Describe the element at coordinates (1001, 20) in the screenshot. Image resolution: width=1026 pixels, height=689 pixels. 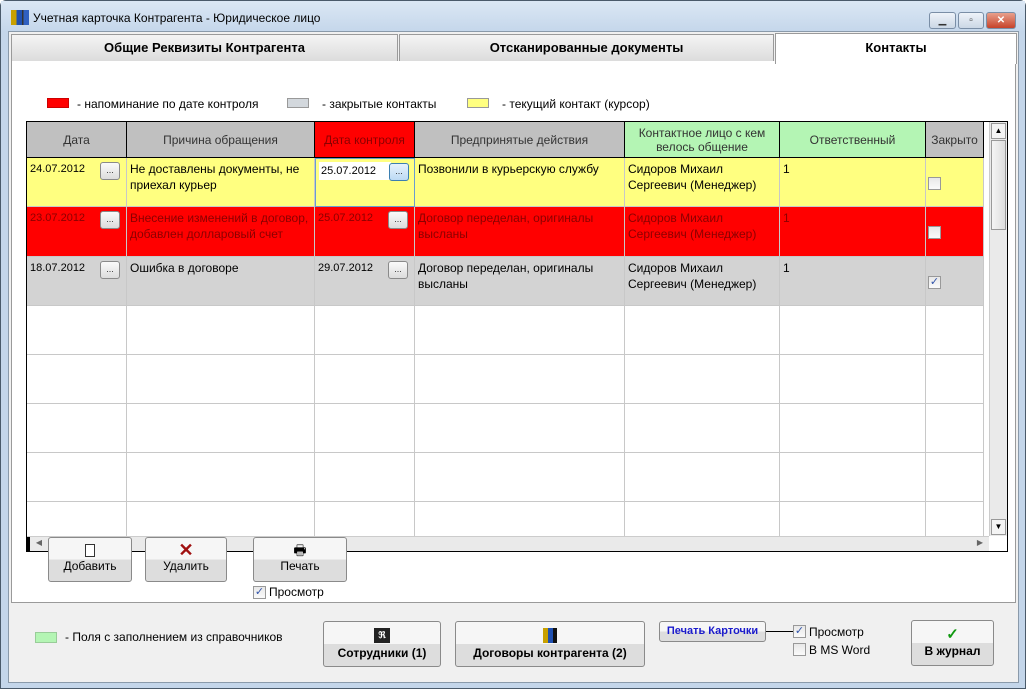
I see `close-button: ✕` at that location.